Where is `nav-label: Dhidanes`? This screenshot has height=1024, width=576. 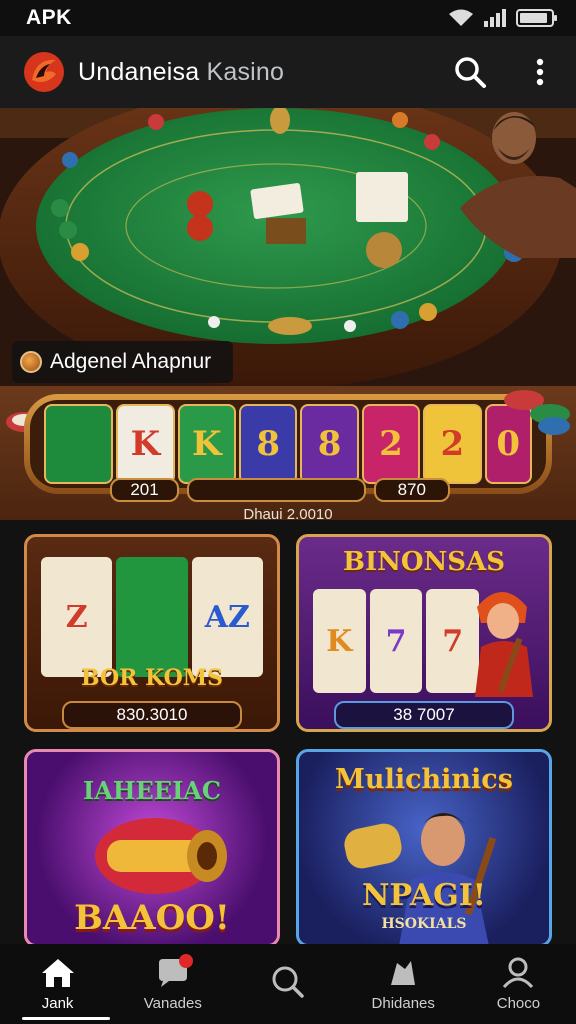
nav-label: Dhidanes is located at coordinates (403, 1003).